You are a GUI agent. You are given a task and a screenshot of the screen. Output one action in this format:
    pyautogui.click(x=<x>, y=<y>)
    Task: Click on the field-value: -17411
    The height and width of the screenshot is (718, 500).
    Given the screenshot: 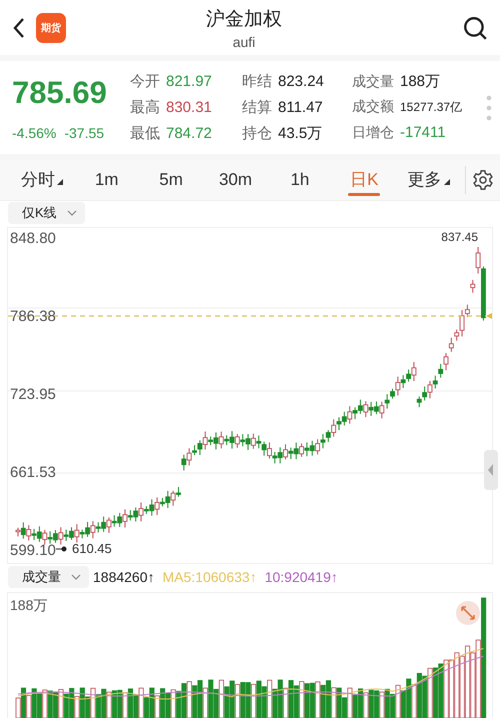 What is the action you would take?
    pyautogui.click(x=423, y=133)
    